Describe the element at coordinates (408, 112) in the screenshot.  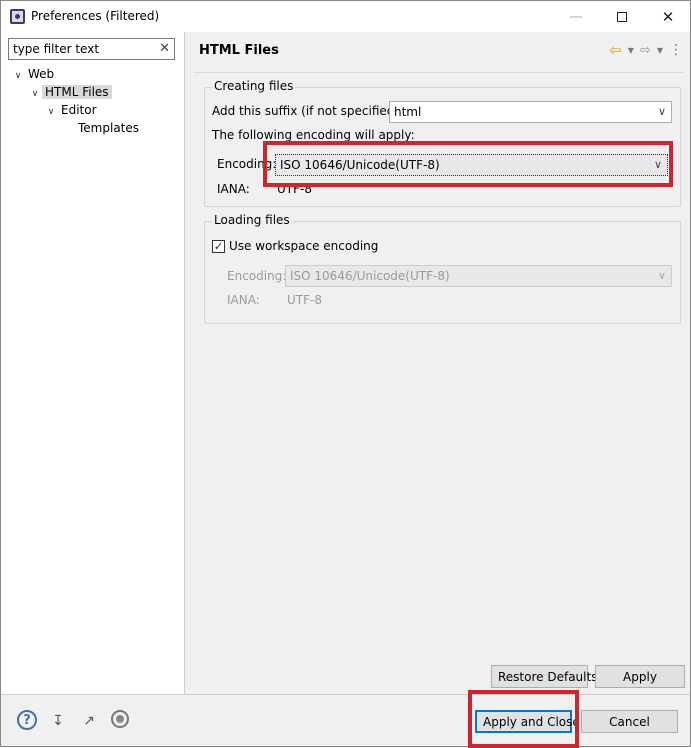
I see `suffix-value: html` at that location.